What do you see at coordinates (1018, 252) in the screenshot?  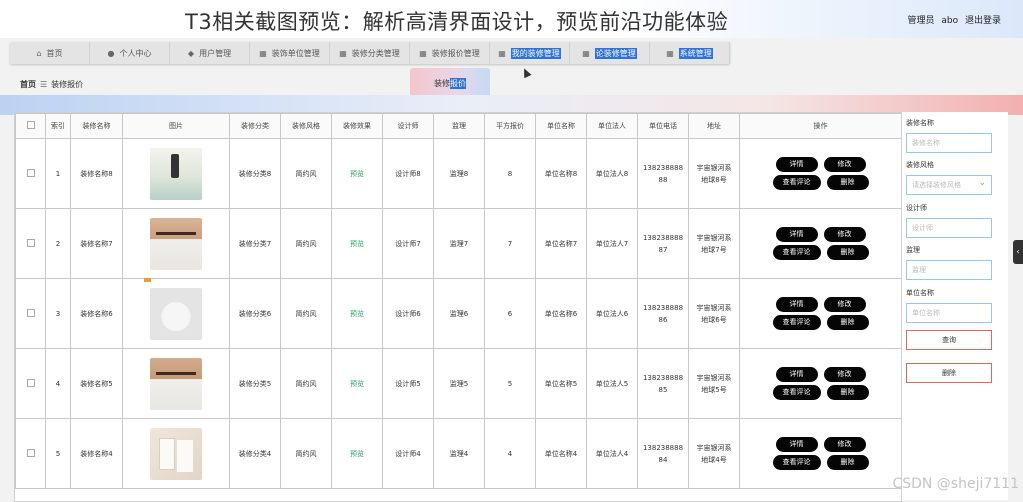 I see `chevron-left-icon: ‹` at bounding box center [1018, 252].